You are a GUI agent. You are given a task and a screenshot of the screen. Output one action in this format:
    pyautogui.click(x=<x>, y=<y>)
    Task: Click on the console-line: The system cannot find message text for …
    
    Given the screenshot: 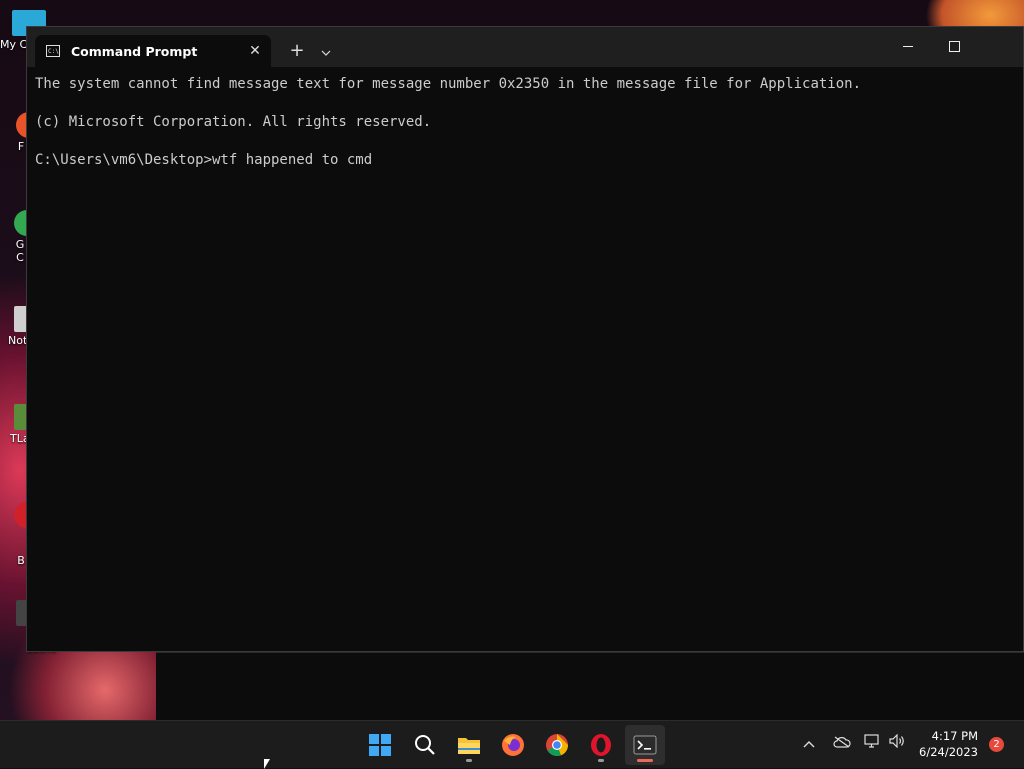 What is the action you would take?
    pyautogui.click(x=448, y=84)
    